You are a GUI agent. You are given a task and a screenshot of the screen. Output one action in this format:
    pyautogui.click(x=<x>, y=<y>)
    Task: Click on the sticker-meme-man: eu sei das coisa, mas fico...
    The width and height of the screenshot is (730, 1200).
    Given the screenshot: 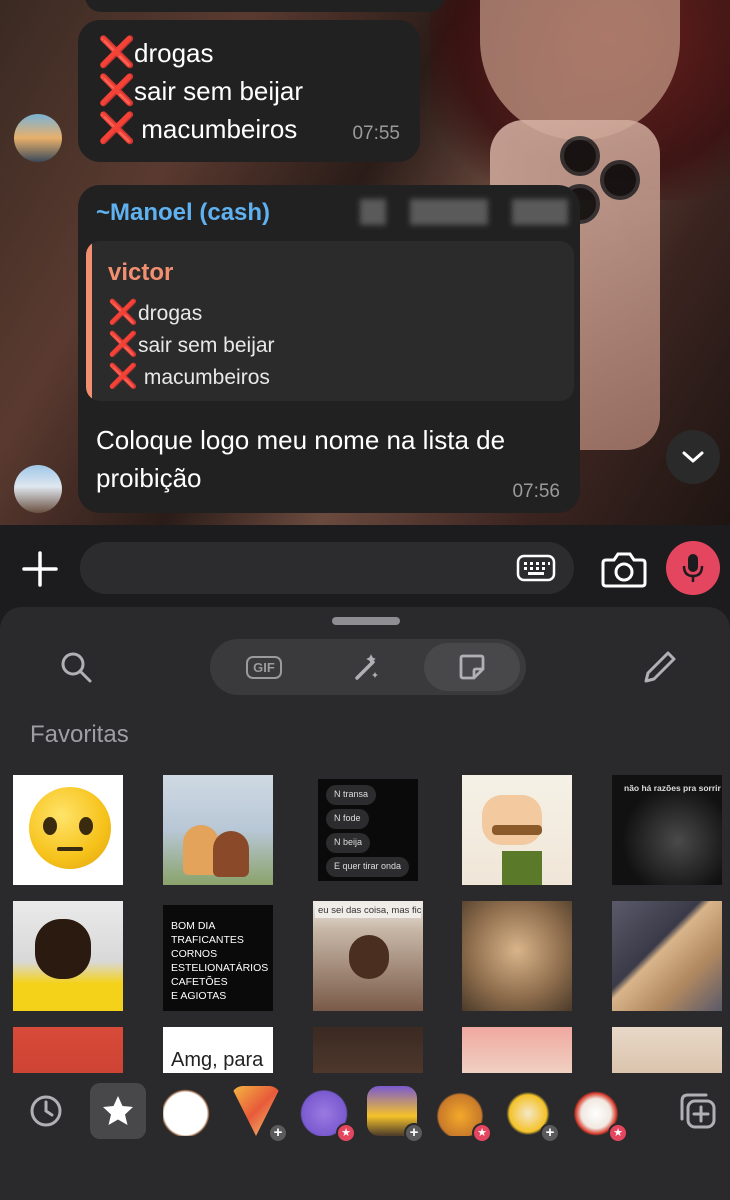 What is the action you would take?
    pyautogui.click(x=368, y=956)
    